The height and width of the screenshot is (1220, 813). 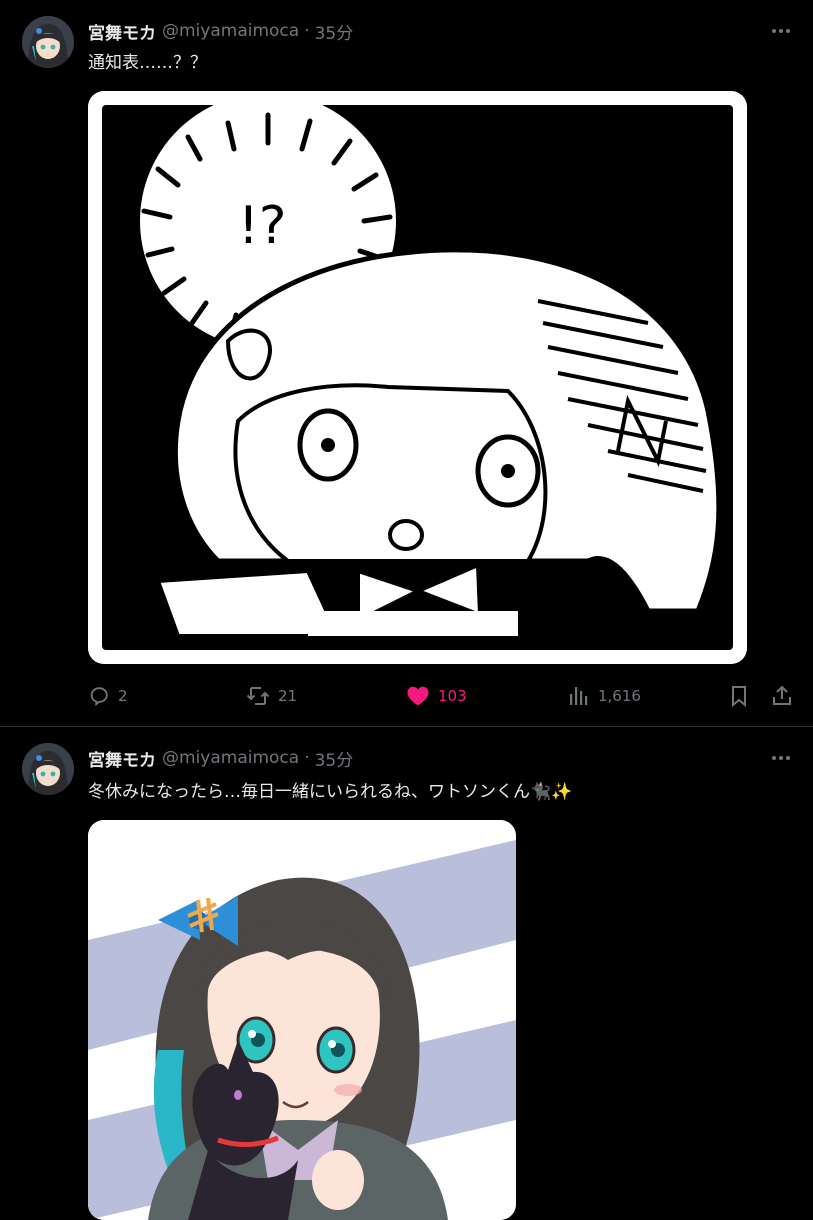 I want to click on reply-button: 2, so click(x=108, y=696).